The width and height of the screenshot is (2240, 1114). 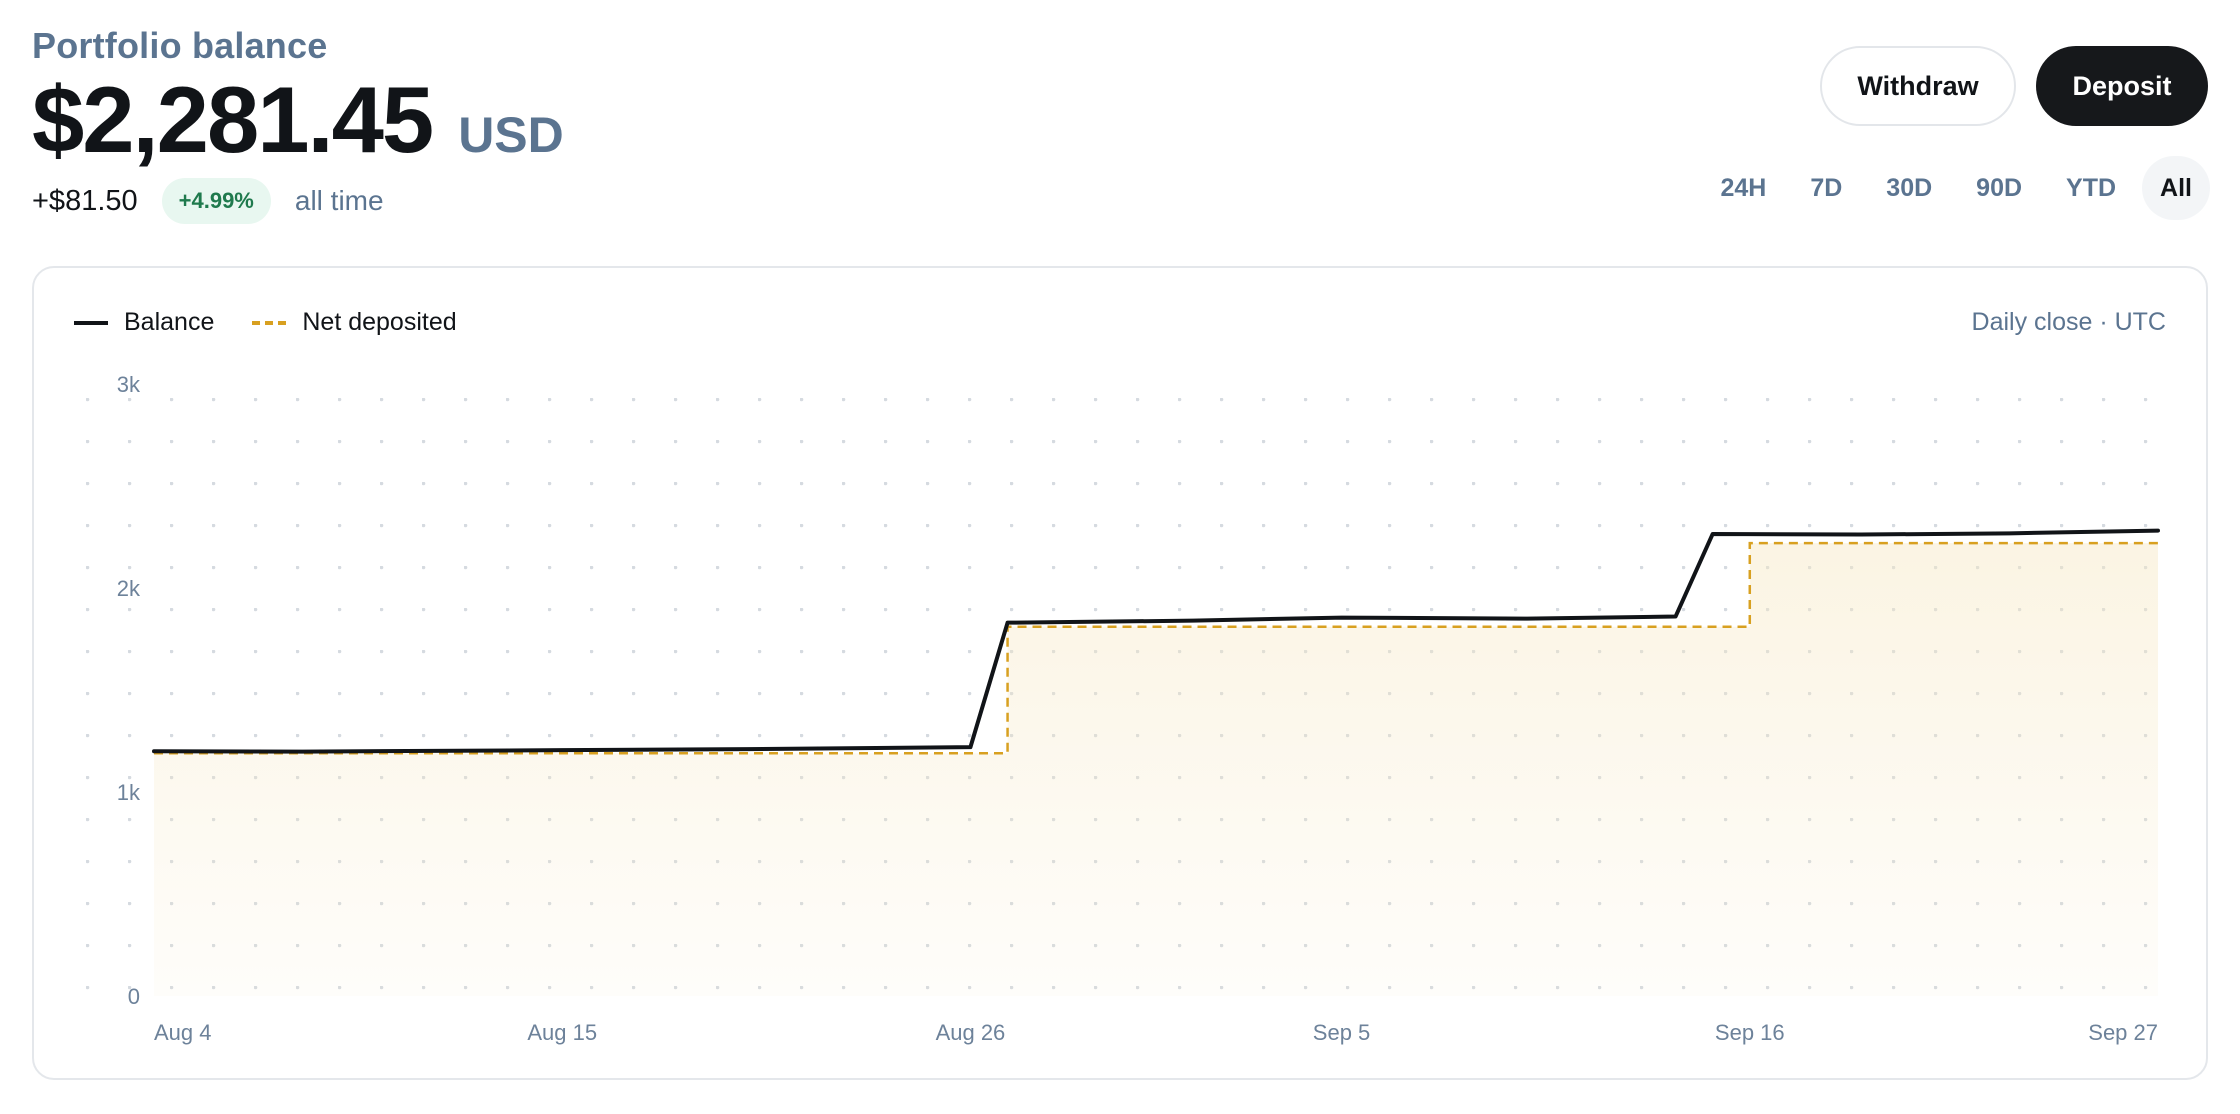 I want to click on amount-row: $2,281.45 USD, so click(x=298, y=120).